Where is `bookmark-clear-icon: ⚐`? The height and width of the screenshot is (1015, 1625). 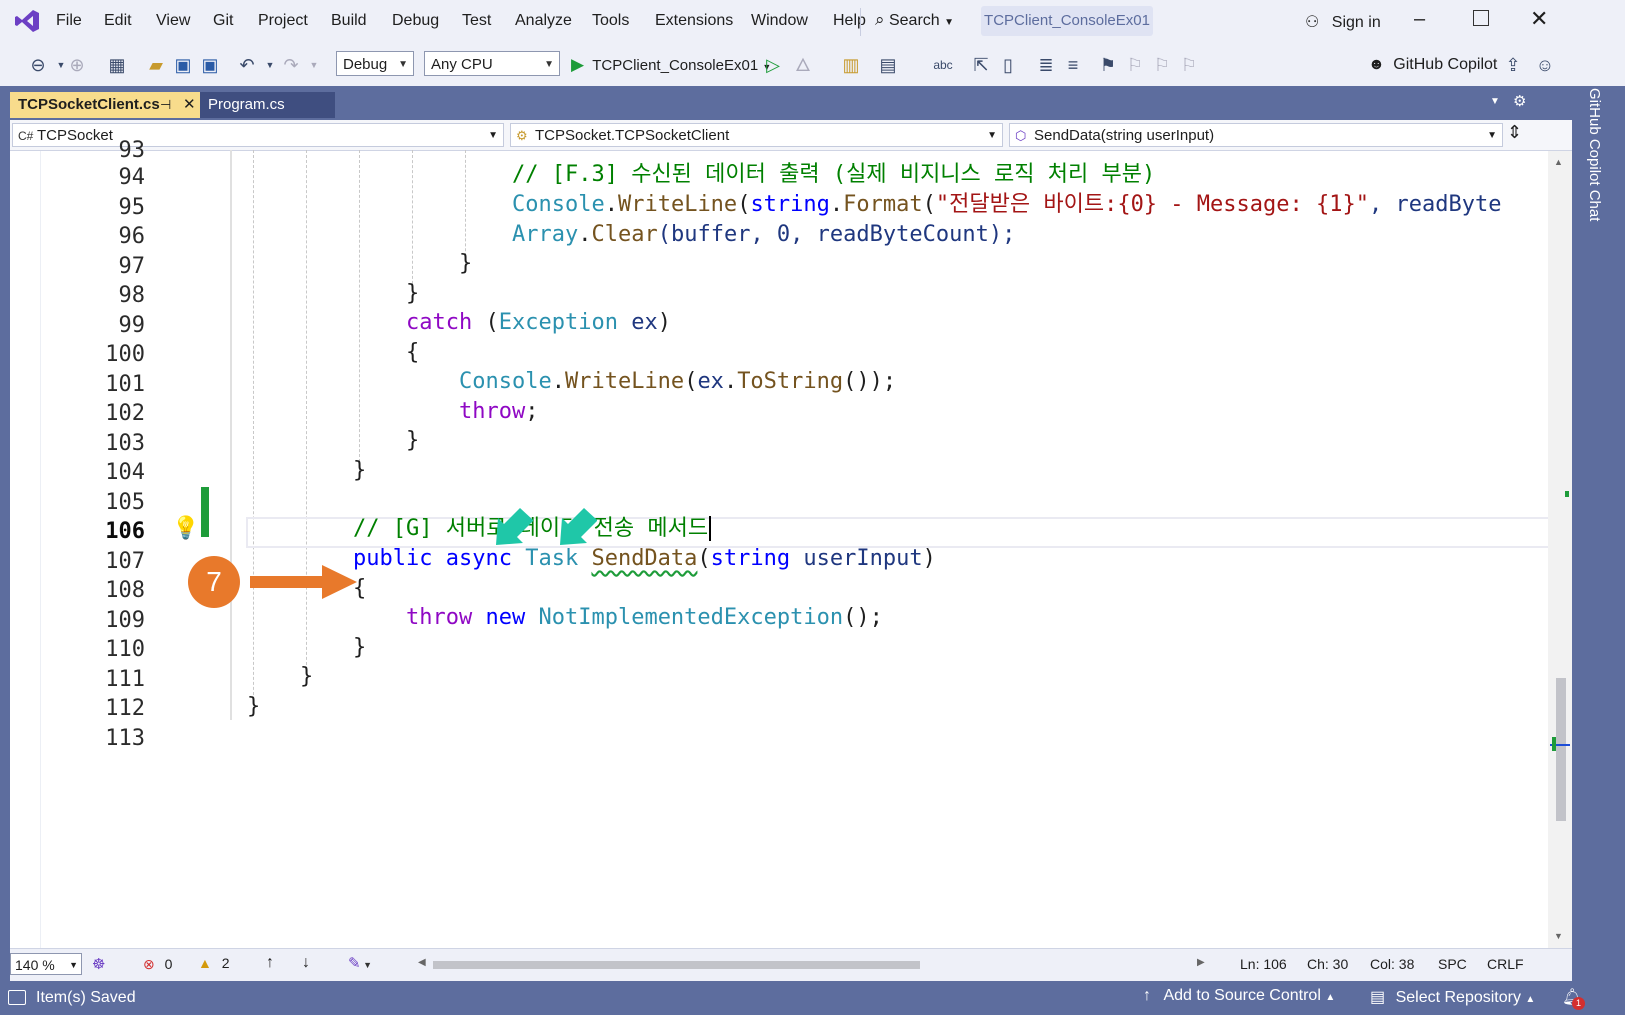 bookmark-clear-icon: ⚐ is located at coordinates (1189, 65).